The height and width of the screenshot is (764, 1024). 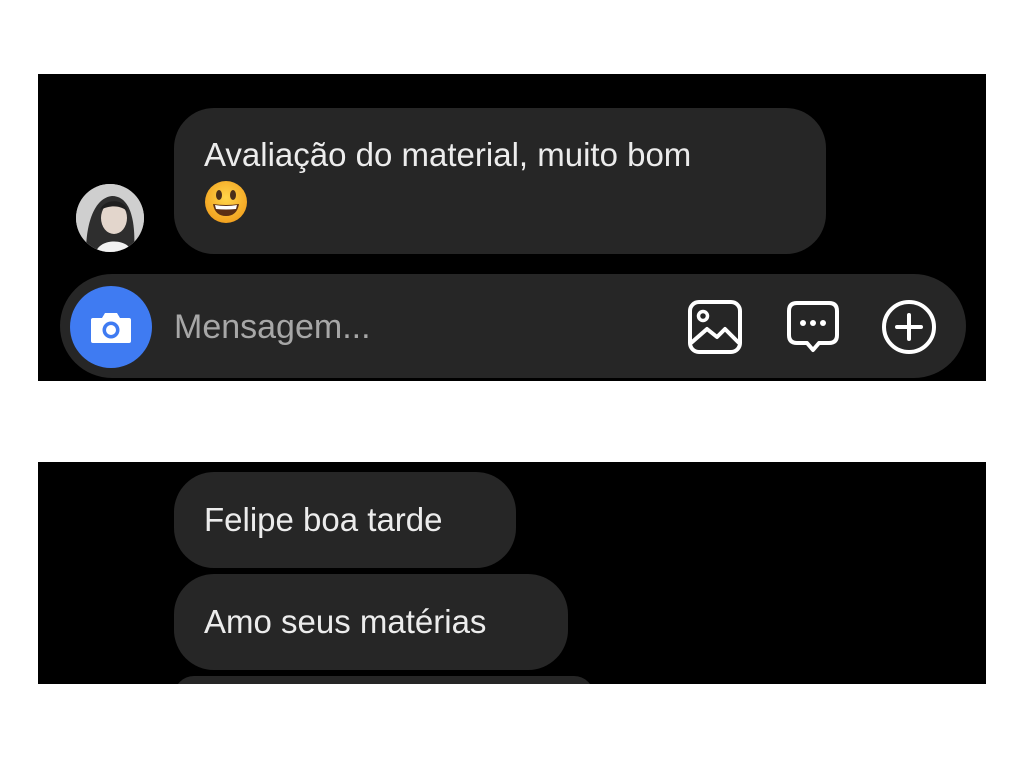 I want to click on received-message-bubble: Avaliação do material, muito bom, so click(x=500, y=181).